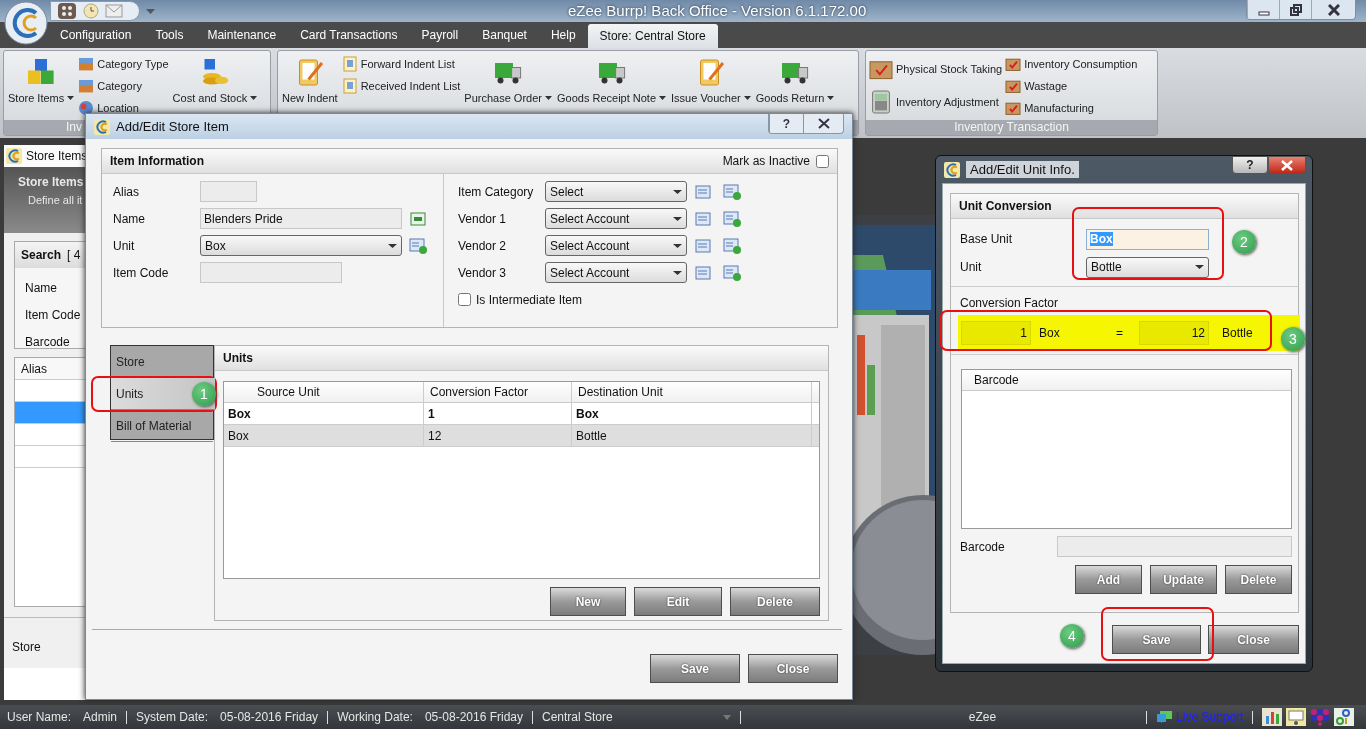  What do you see at coordinates (349, 35) in the screenshot?
I see `menu-tab: Card Transactions` at bounding box center [349, 35].